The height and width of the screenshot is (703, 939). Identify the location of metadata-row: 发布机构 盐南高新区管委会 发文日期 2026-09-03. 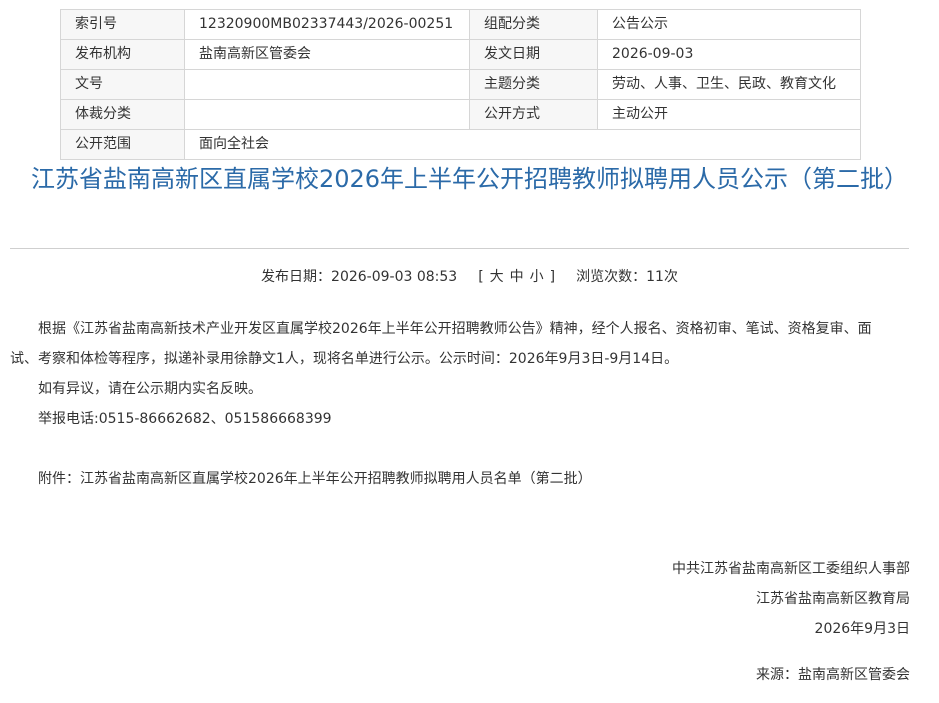
(460, 54).